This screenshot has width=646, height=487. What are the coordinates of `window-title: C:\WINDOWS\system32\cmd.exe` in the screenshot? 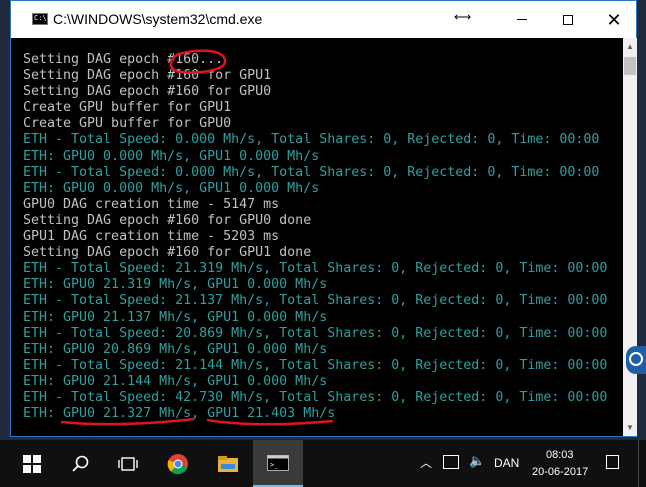 It's located at (158, 19).